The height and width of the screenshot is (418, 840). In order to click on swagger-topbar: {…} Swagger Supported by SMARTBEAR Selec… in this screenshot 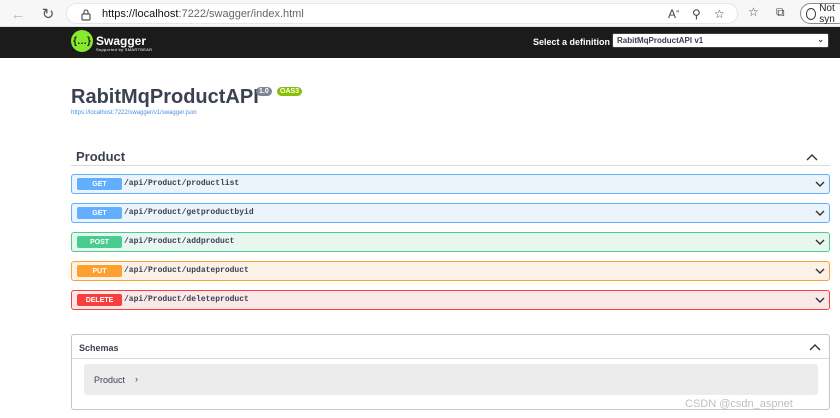, I will do `click(420, 42)`.